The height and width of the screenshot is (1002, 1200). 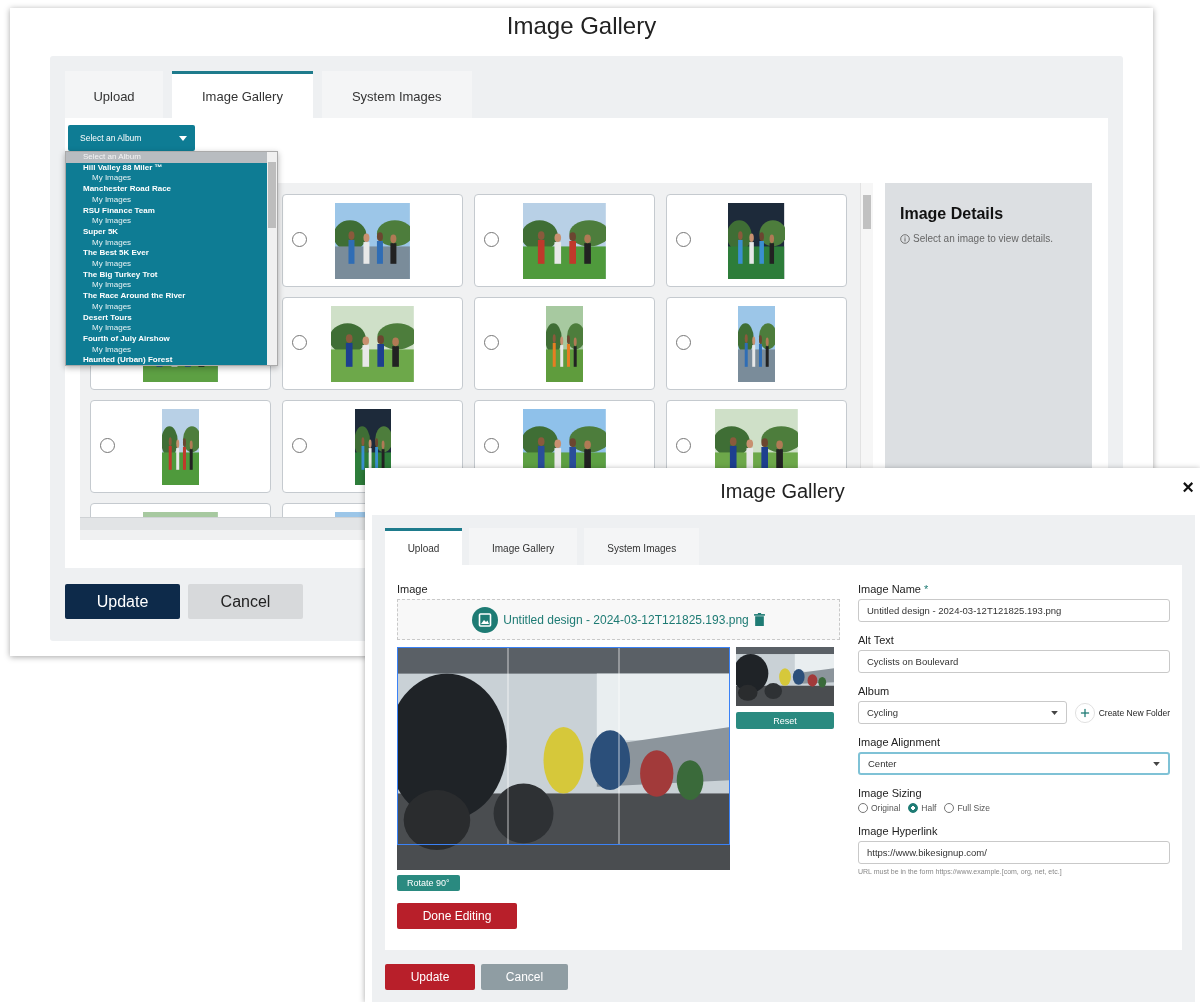 I want to click on album-select: Select an Album, so click(x=131, y=138).